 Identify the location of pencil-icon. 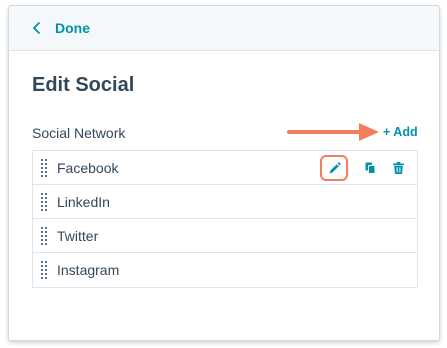
(335, 167).